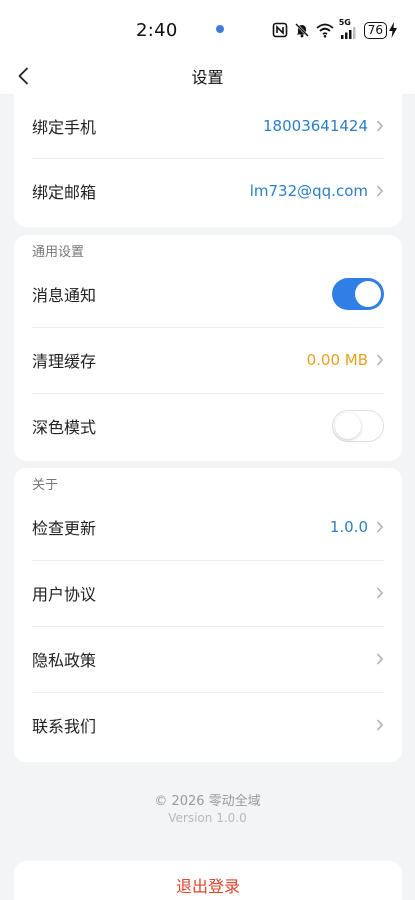 This screenshot has width=415, height=900. Describe the element at coordinates (375, 30) in the screenshot. I see `battery-icon: 76` at that location.